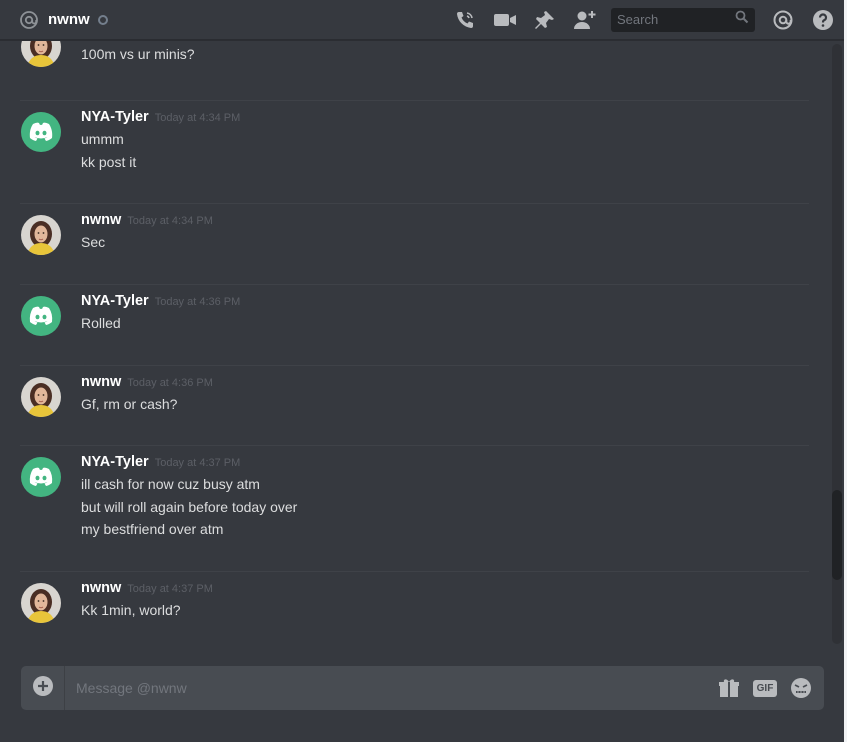 Image resolution: width=847 pixels, height=742 pixels. I want to click on message-input, so click(390, 688).